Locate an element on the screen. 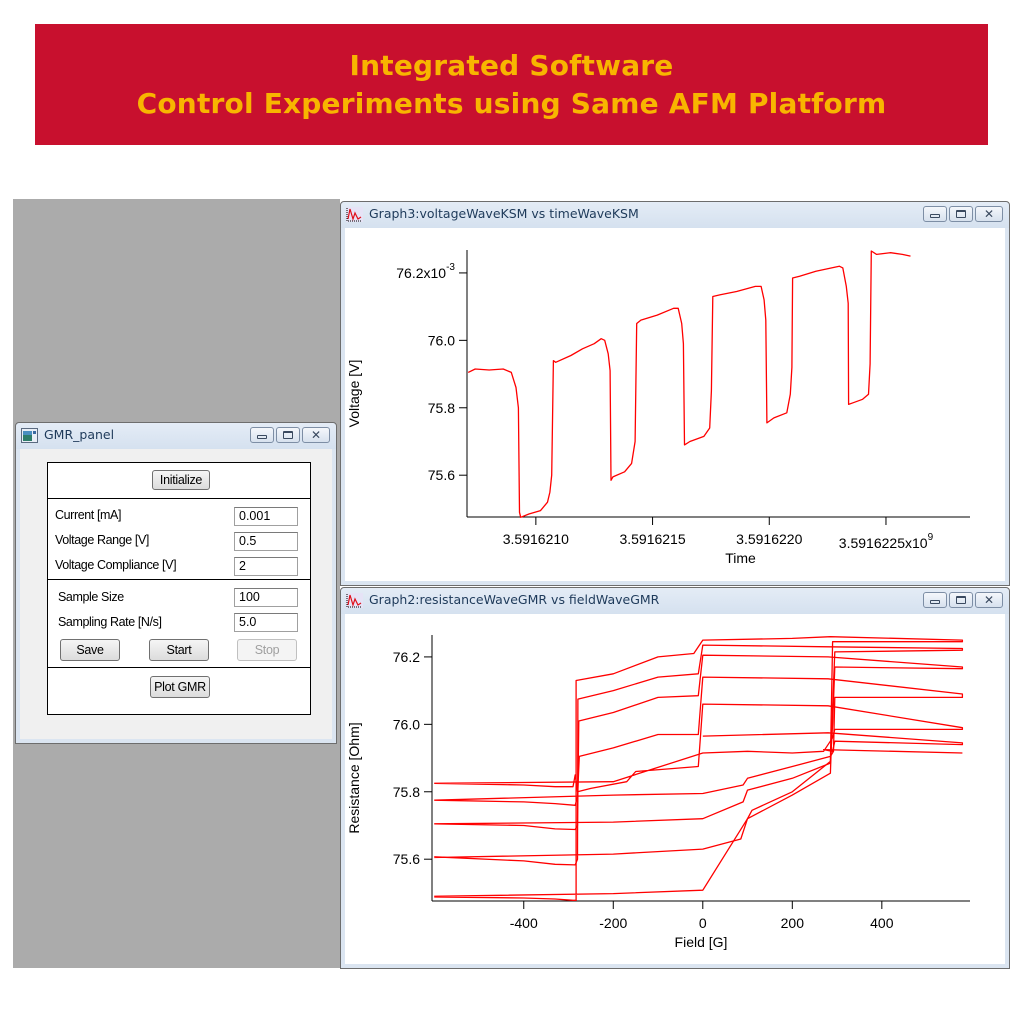 The width and height of the screenshot is (1024, 1024). x-tick-label: 3.5916225x109 is located at coordinates (886, 541).